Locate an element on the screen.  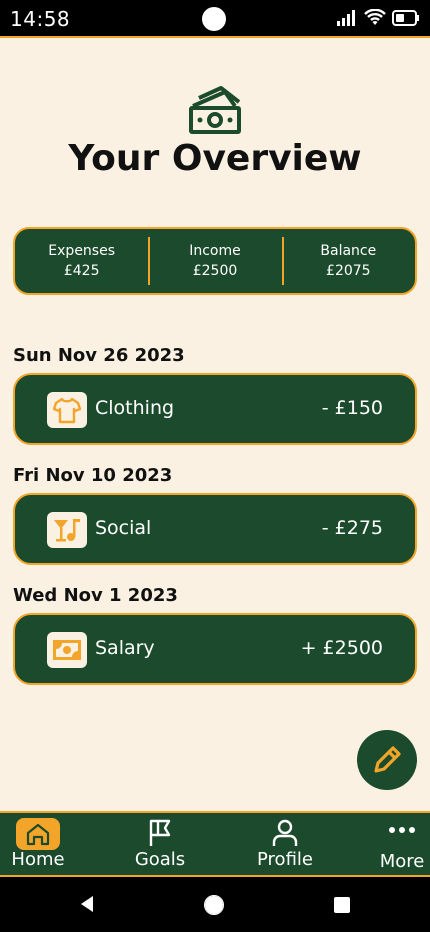
money-icon is located at coordinates (215, 110).